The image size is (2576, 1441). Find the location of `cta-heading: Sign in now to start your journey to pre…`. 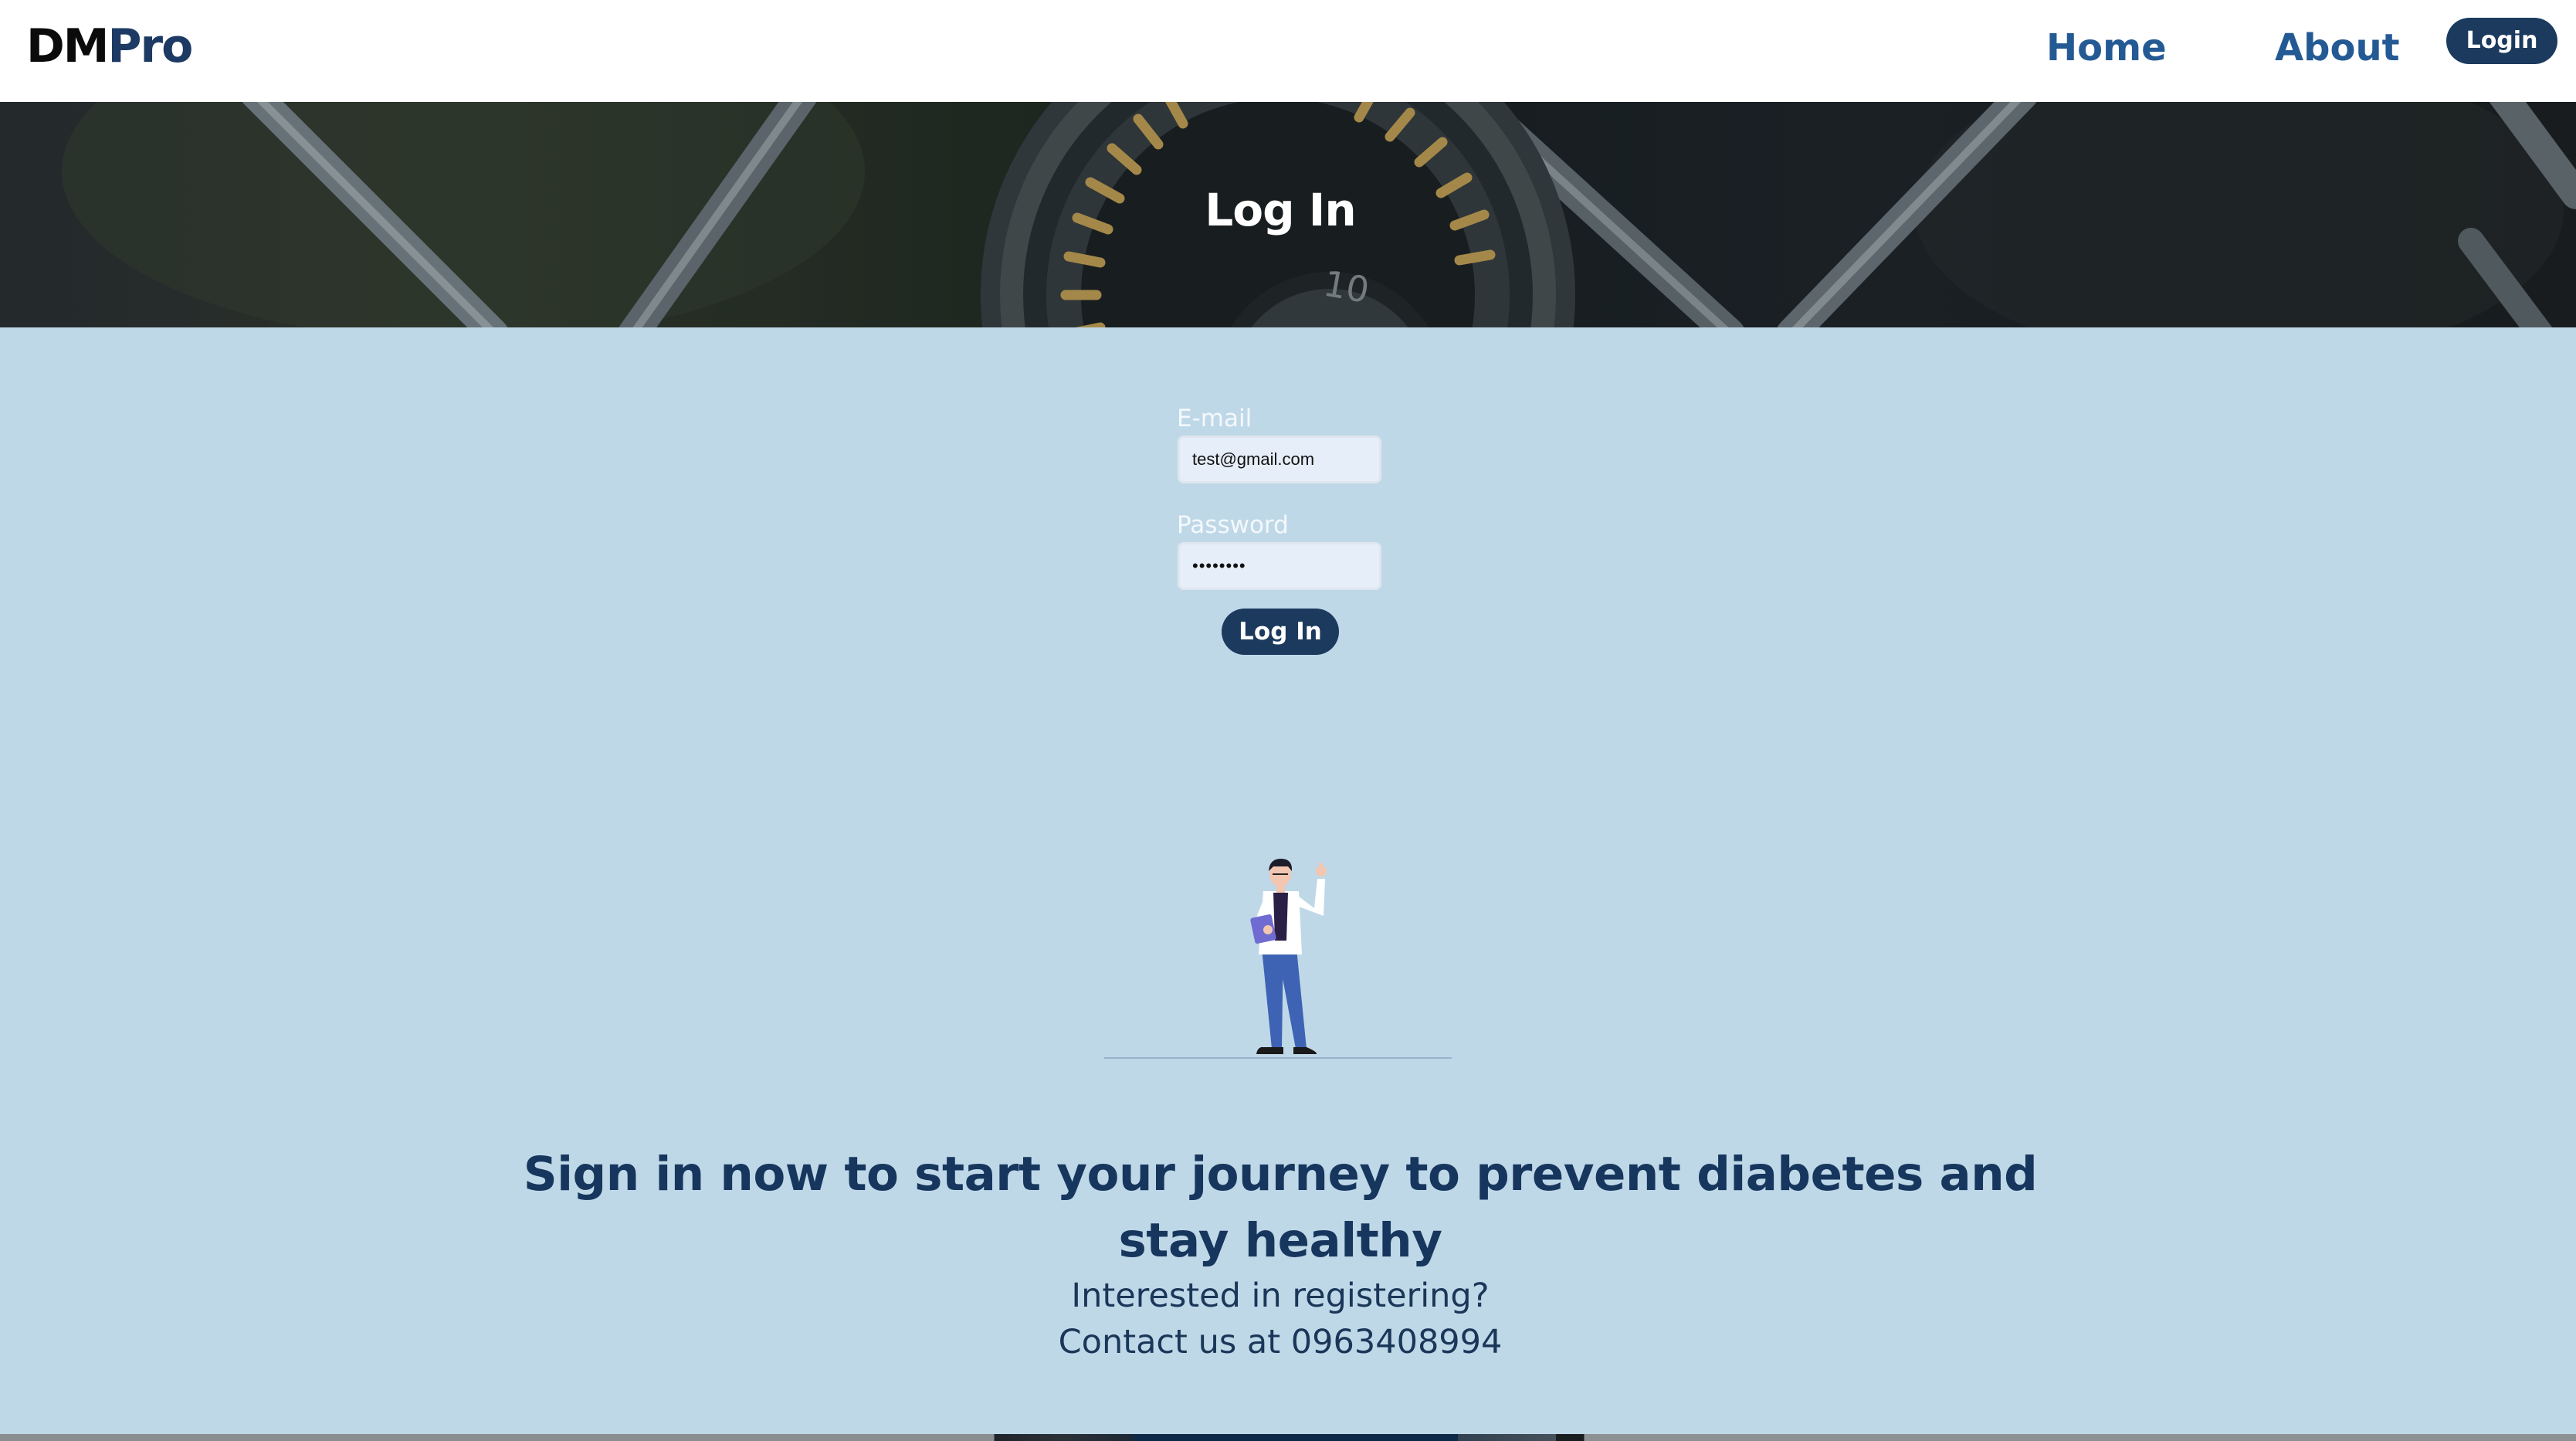

cta-heading: Sign in now to start your journey to pre… is located at coordinates (1280, 1207).